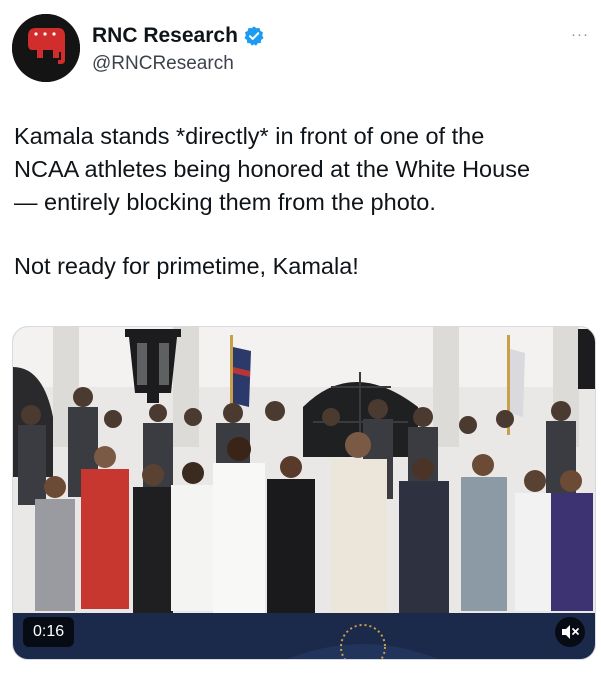 This screenshot has width=601, height=680. I want to click on avatar, so click(46, 48).